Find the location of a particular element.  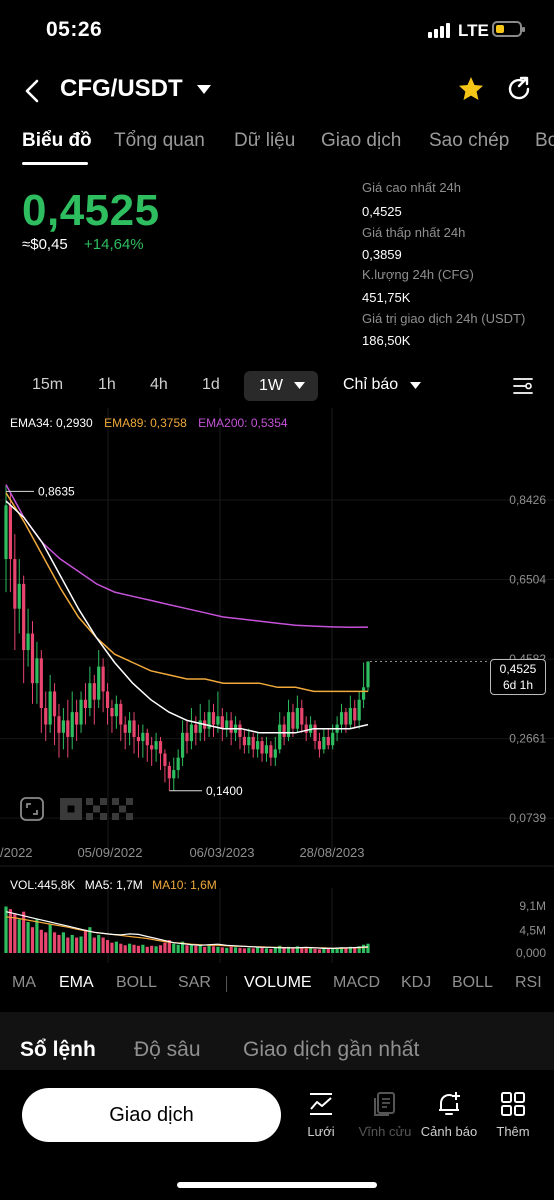

trade-button: Giao dịch is located at coordinates (151, 1115).